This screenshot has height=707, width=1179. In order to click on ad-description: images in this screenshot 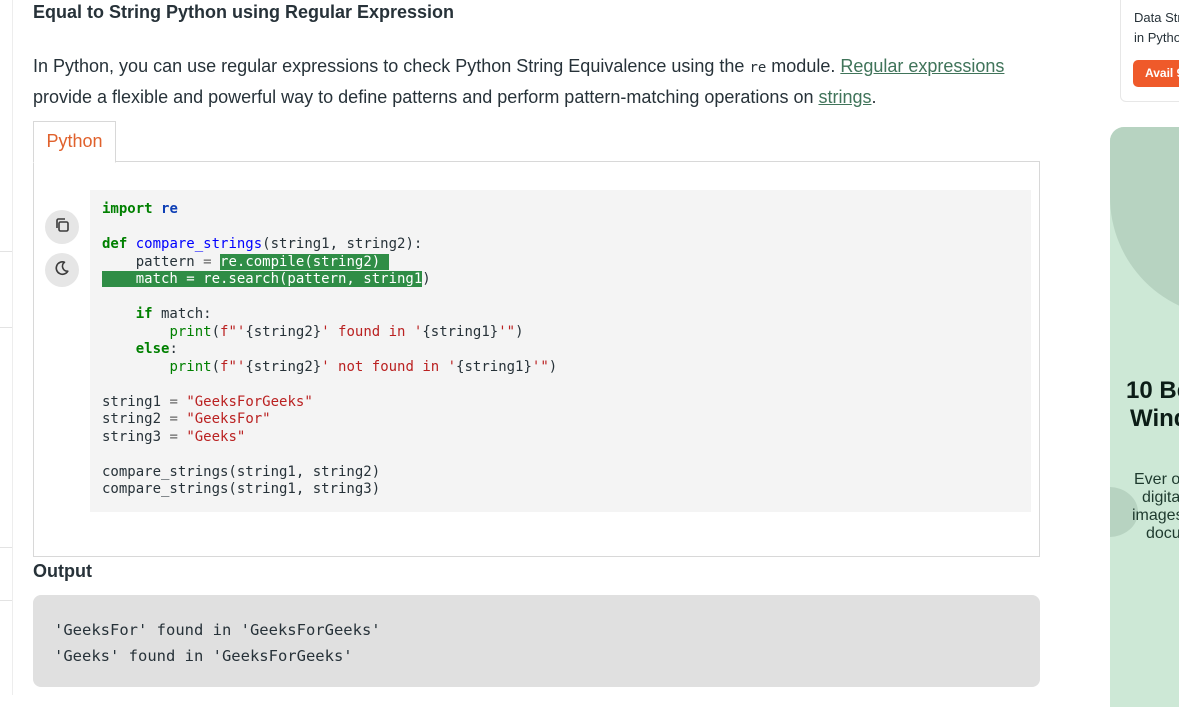, I will do `click(1155, 515)`.